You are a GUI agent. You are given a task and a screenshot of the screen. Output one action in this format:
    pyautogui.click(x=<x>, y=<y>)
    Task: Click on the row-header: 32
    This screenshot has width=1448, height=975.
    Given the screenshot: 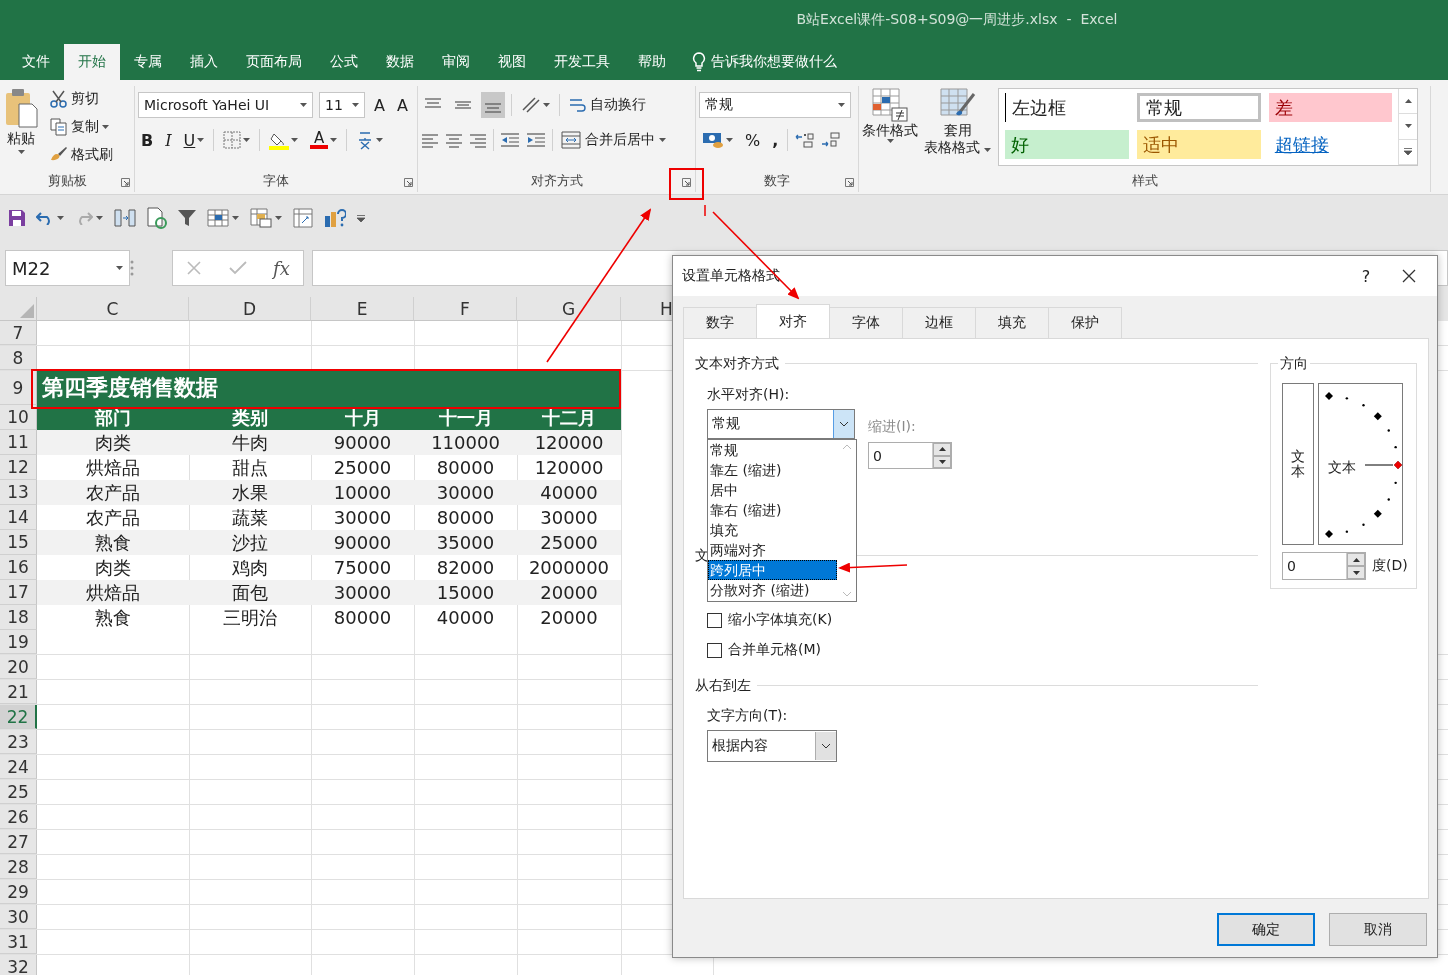 What is the action you would take?
    pyautogui.click(x=18, y=965)
    